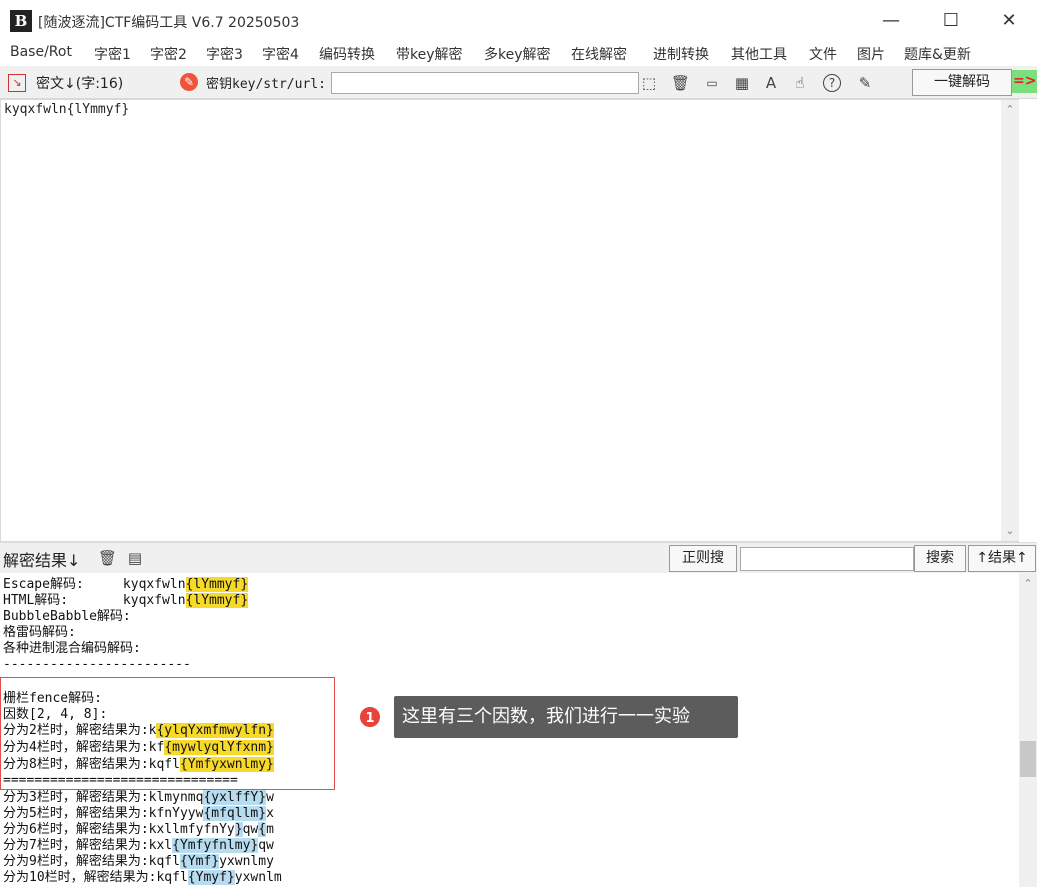  Describe the element at coordinates (42, 560) in the screenshot. I see `result-label: 解密结果↓` at that location.